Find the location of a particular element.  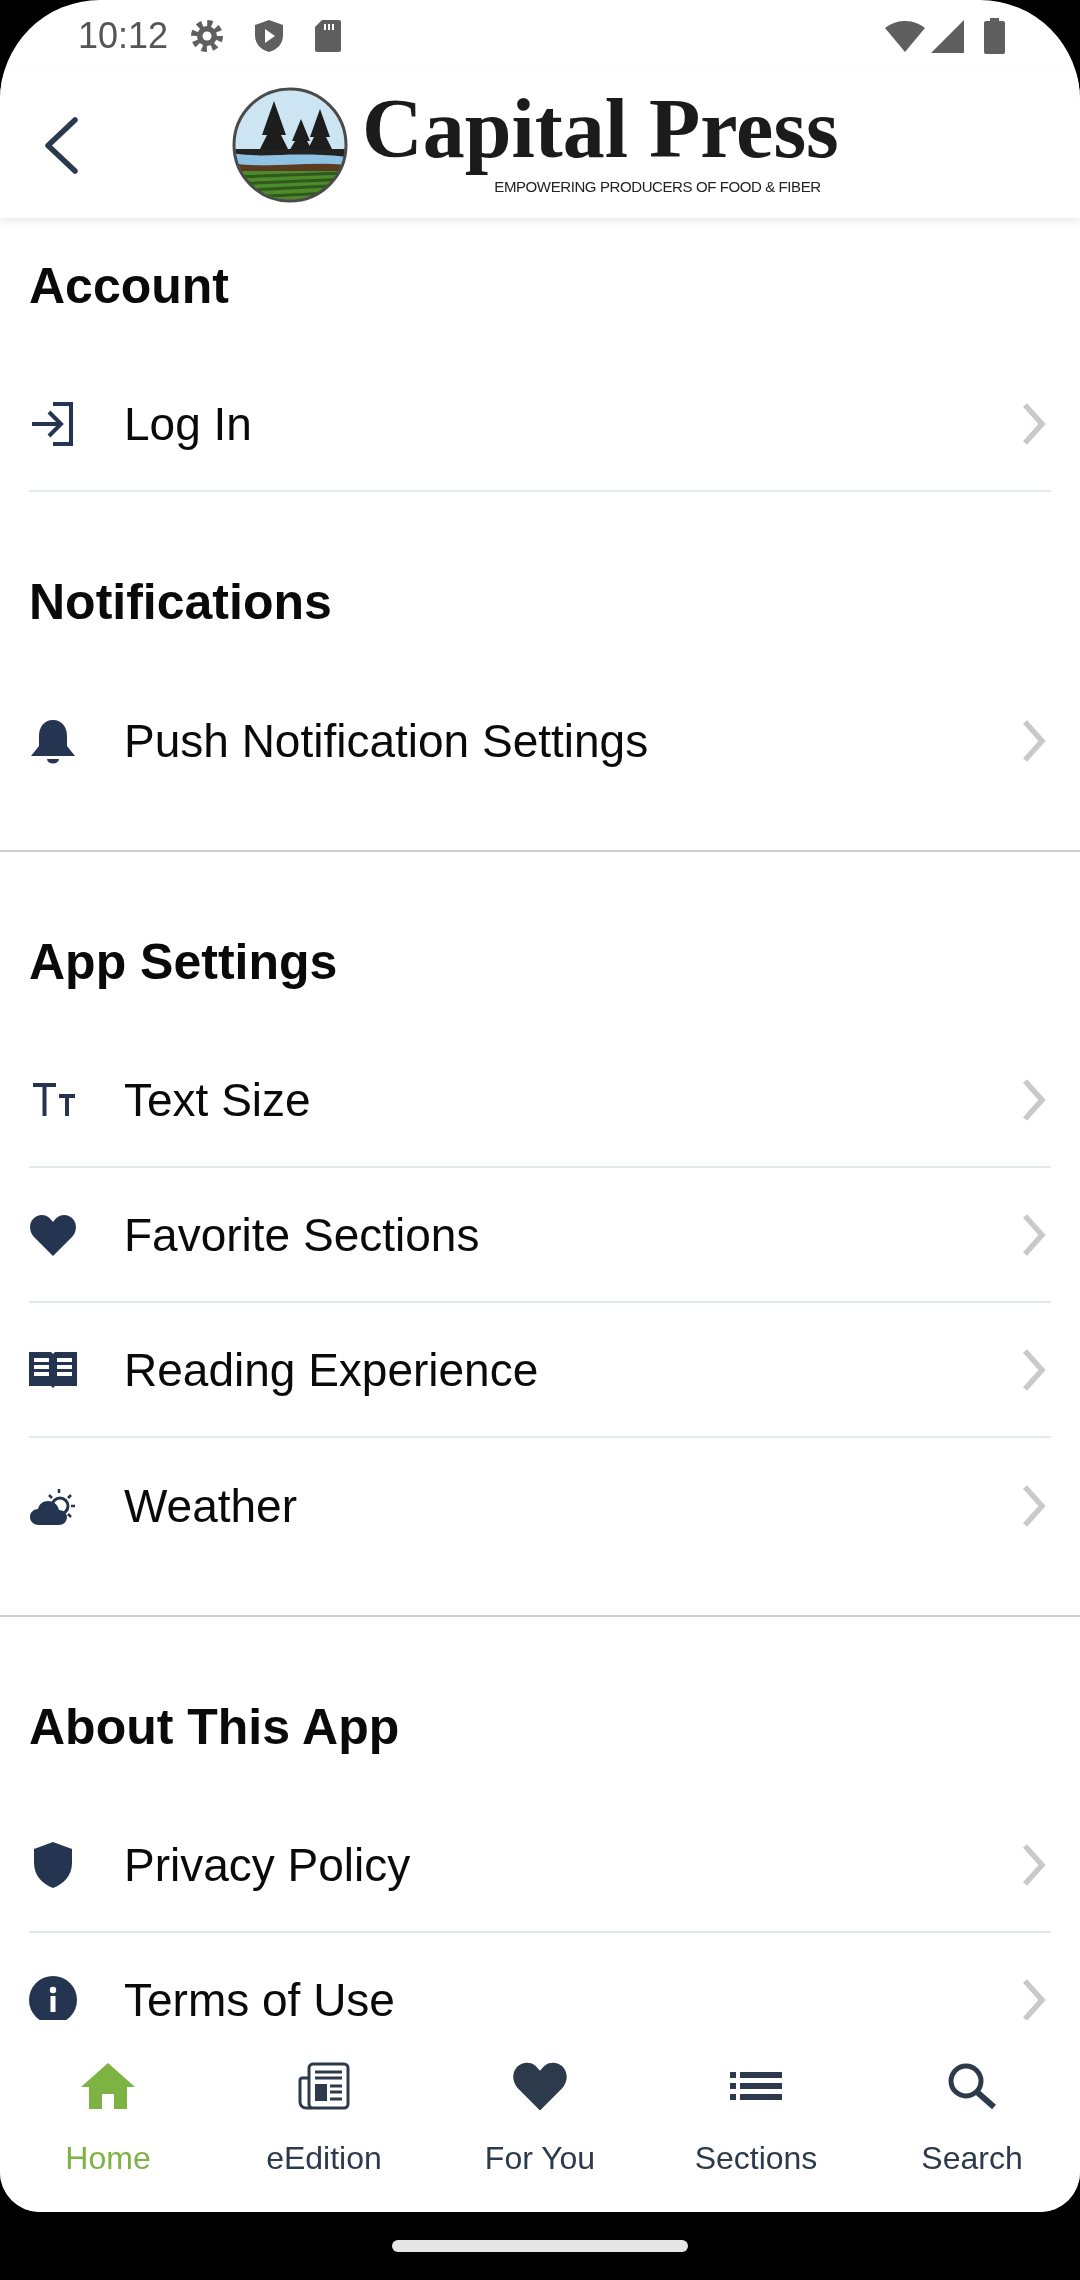

text-size-icon is located at coordinates (53, 1099).